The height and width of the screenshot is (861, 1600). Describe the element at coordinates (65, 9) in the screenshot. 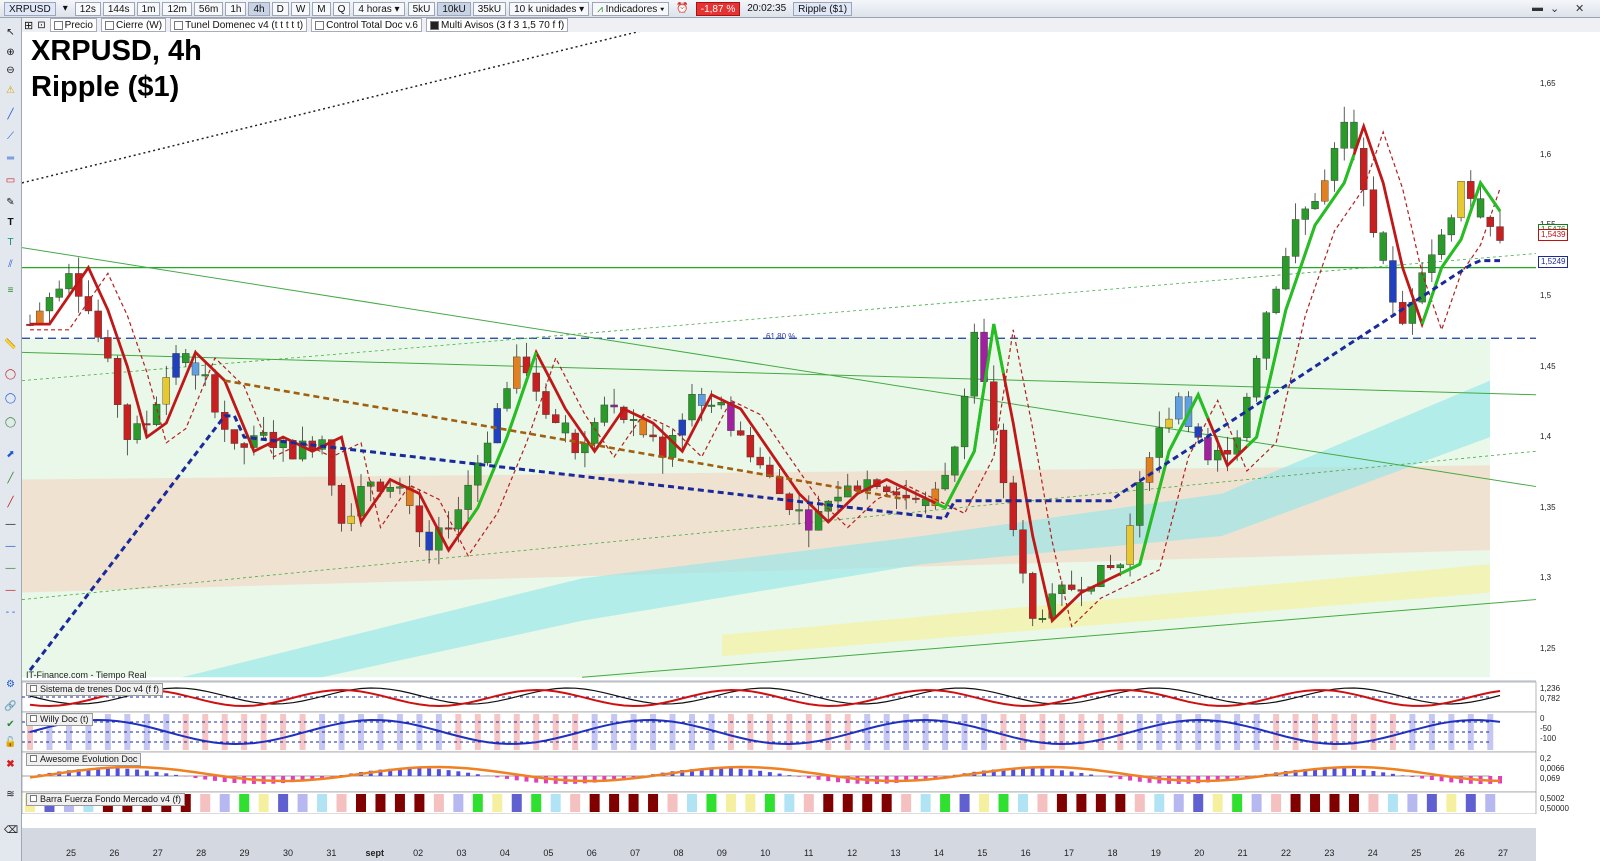

I see `chevron-down-icon: ▾` at that location.